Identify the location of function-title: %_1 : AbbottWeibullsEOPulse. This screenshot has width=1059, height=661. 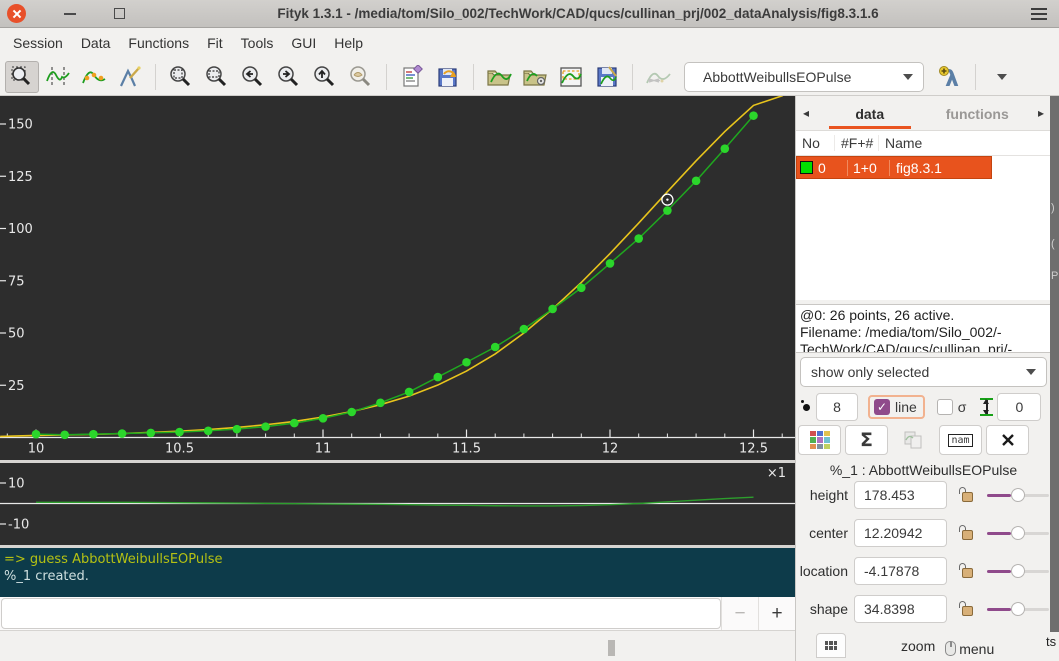
(923, 470).